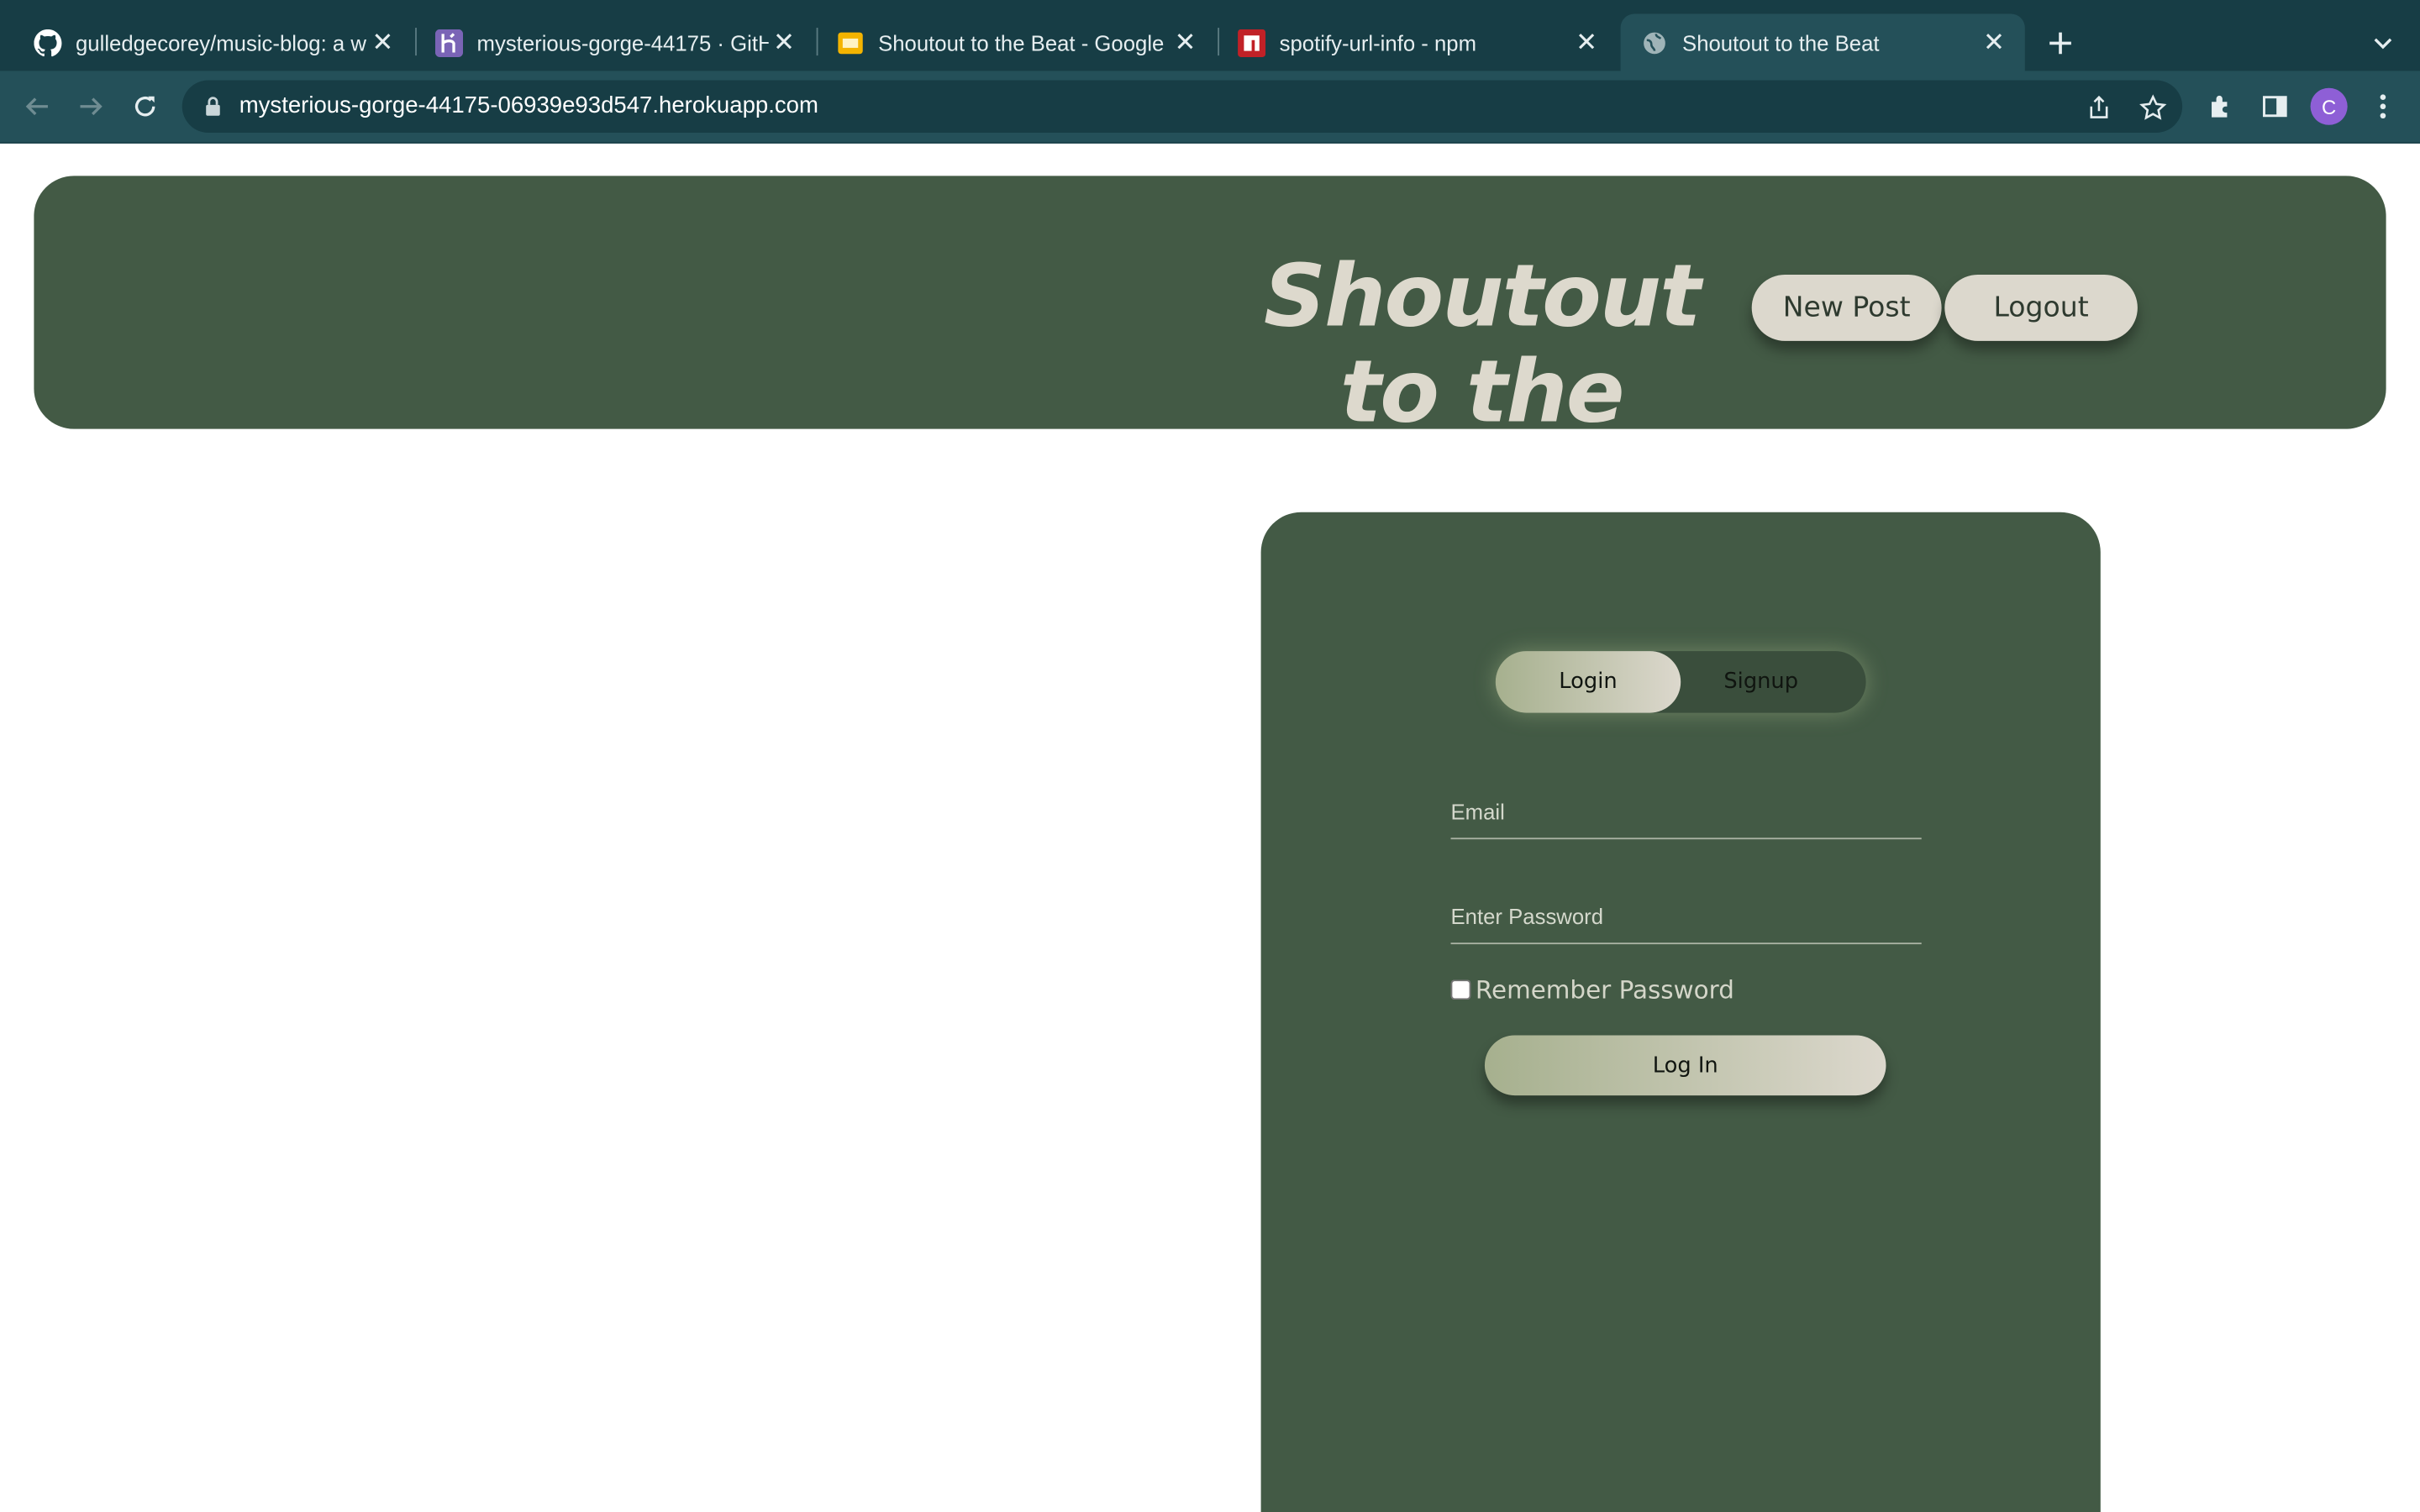  What do you see at coordinates (2041, 307) in the screenshot?
I see `logout-button: Logout` at bounding box center [2041, 307].